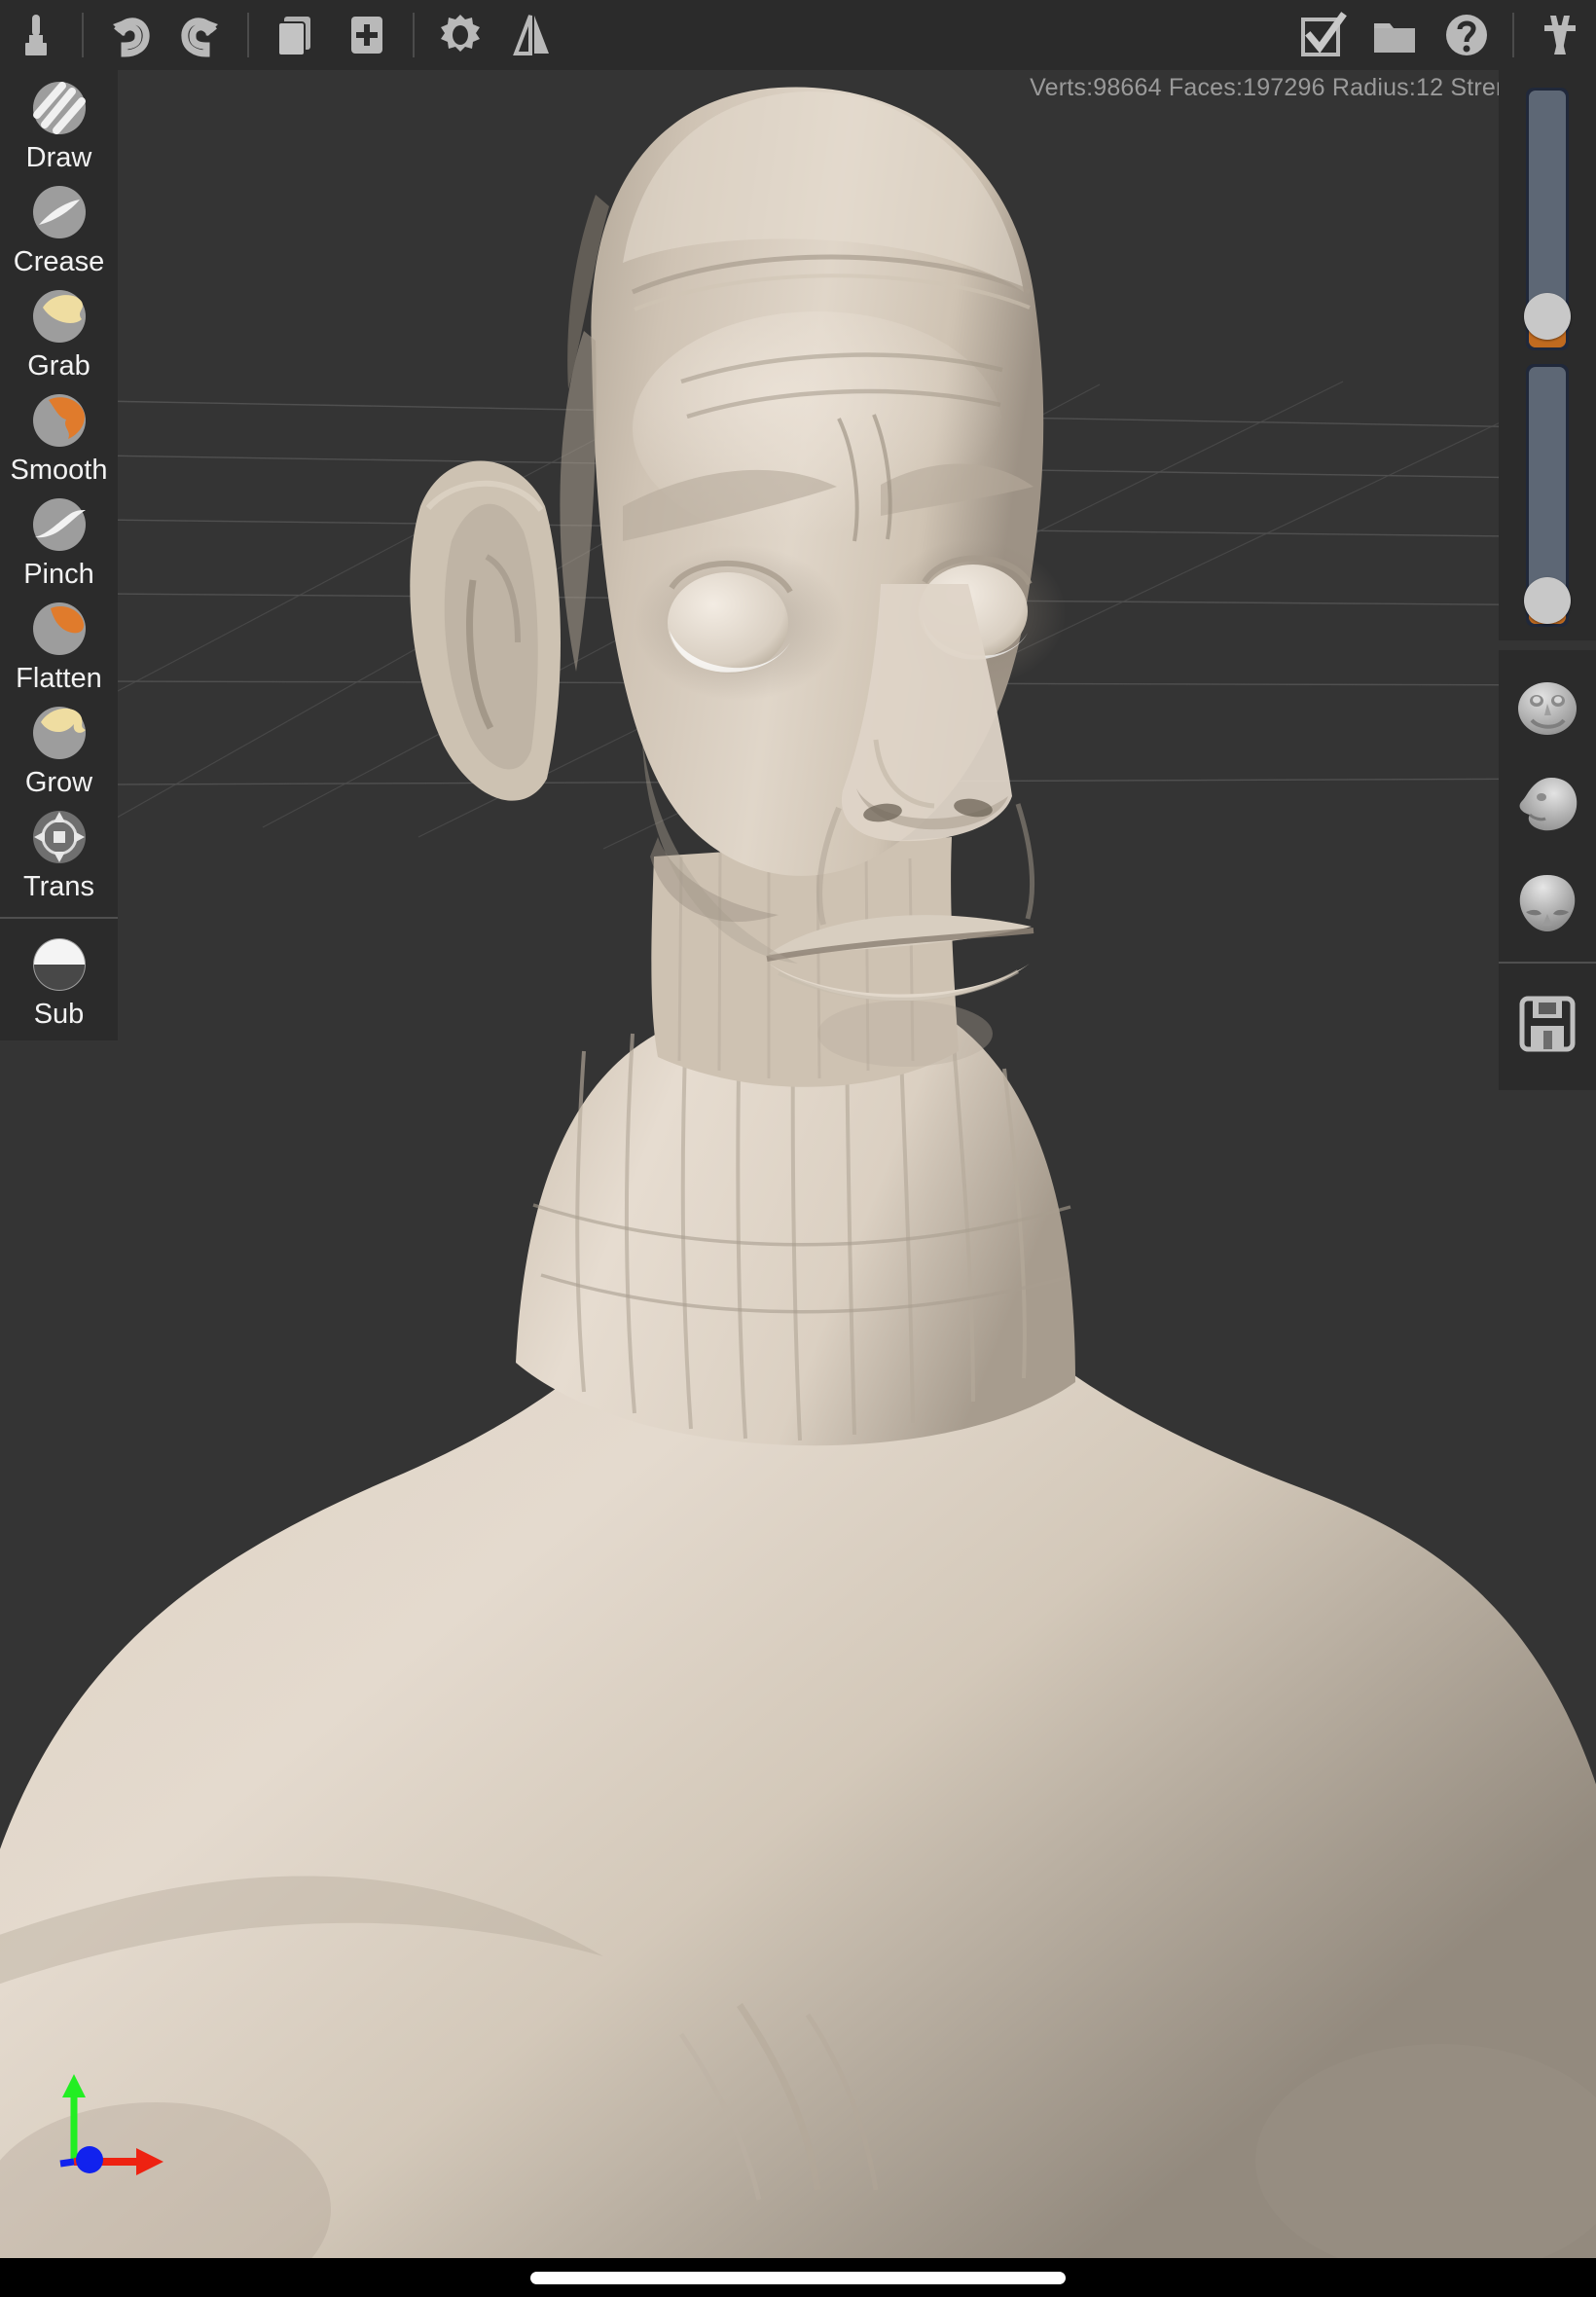 This screenshot has height=2297, width=1596. I want to click on sidebar-label-sub: Sub, so click(59, 1014).